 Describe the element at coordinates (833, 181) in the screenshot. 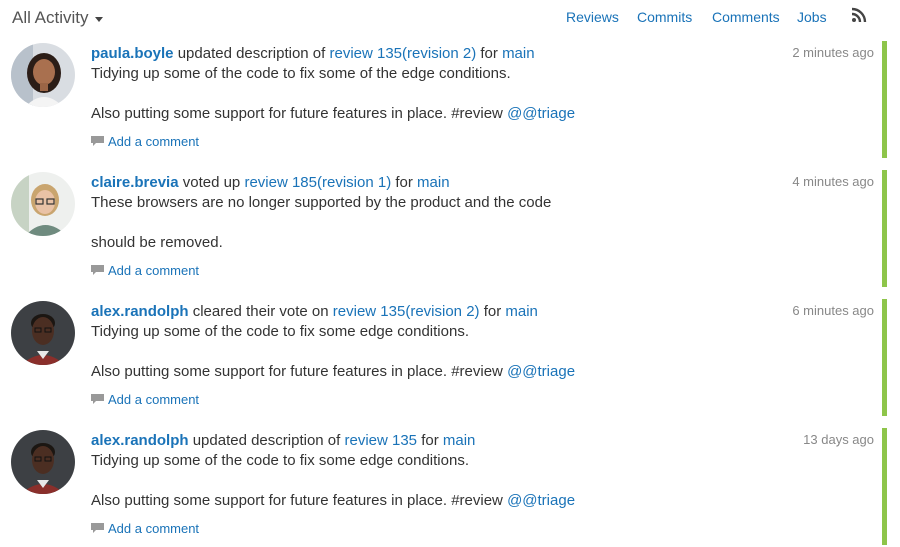

I see `timestamp: 4 minutes ago` at that location.